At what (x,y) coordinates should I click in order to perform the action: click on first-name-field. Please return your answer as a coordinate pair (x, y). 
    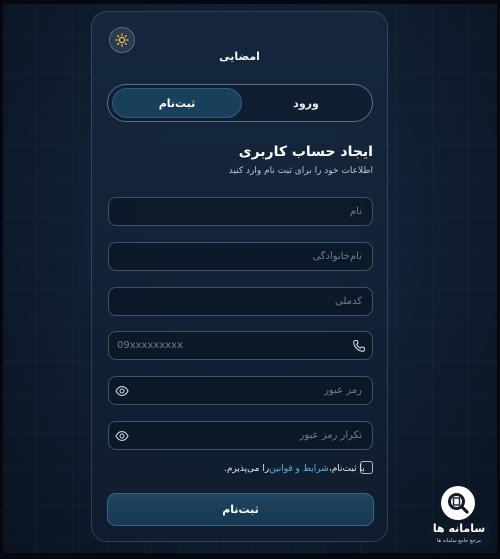
    Looking at the image, I should click on (240, 211).